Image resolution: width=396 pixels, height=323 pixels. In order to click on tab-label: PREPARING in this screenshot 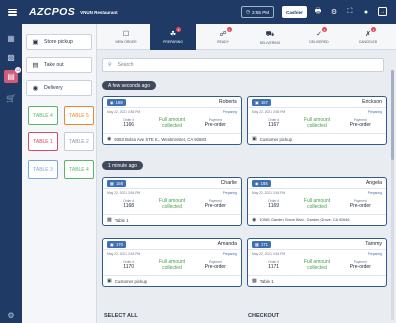, I will do `click(173, 42)`.